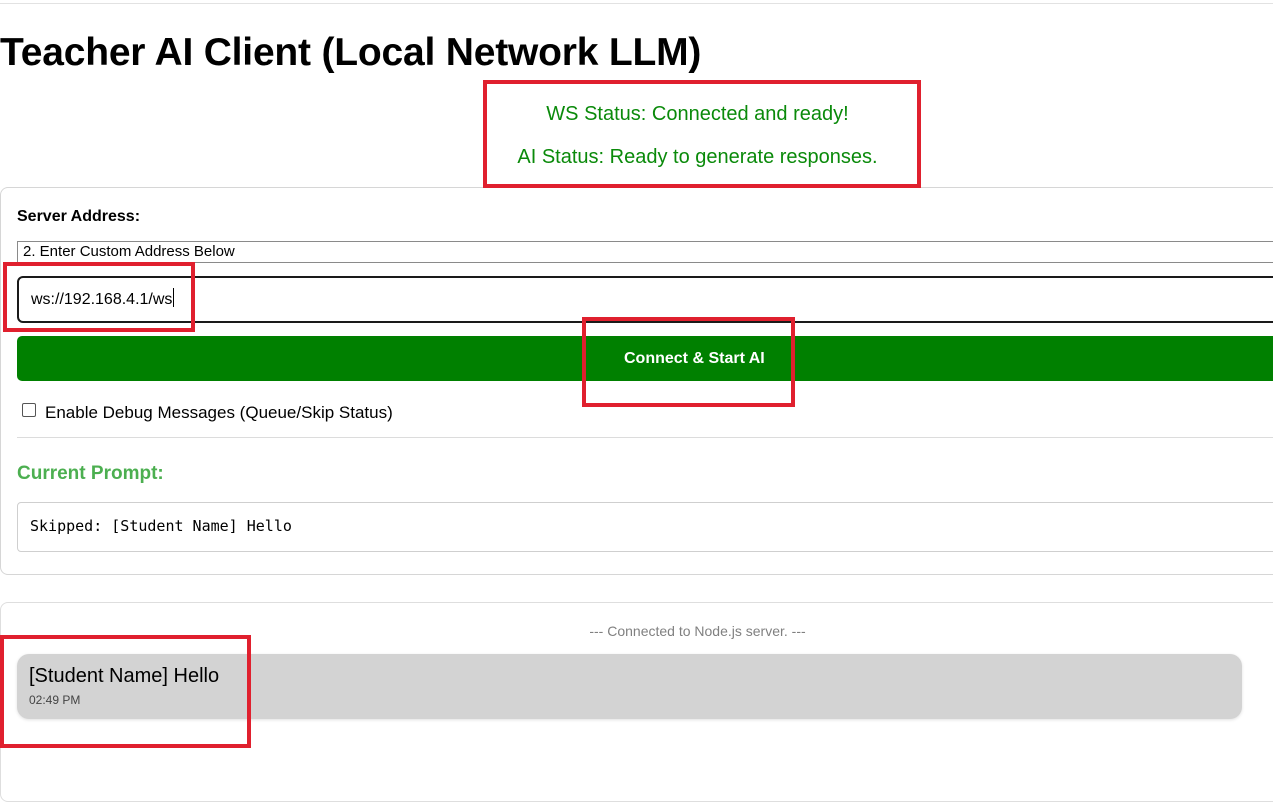  Describe the element at coordinates (702, 134) in the screenshot. I see `status-highlight-box` at that location.